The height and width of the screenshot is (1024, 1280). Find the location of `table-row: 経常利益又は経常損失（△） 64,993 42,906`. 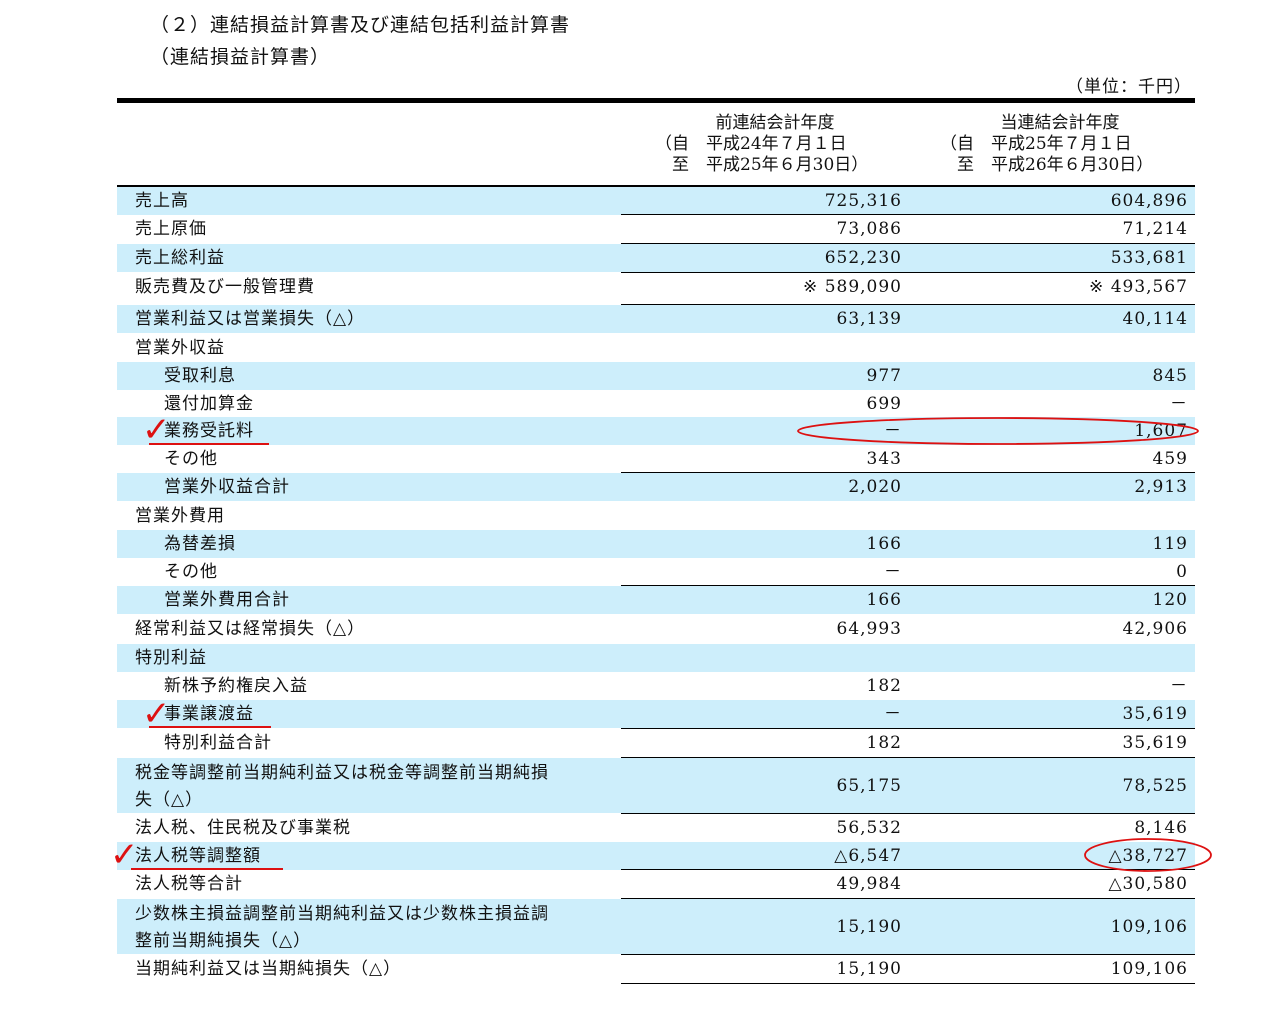

table-row: 経常利益又は経常損失（△） 64,993 42,906 is located at coordinates (656, 629).